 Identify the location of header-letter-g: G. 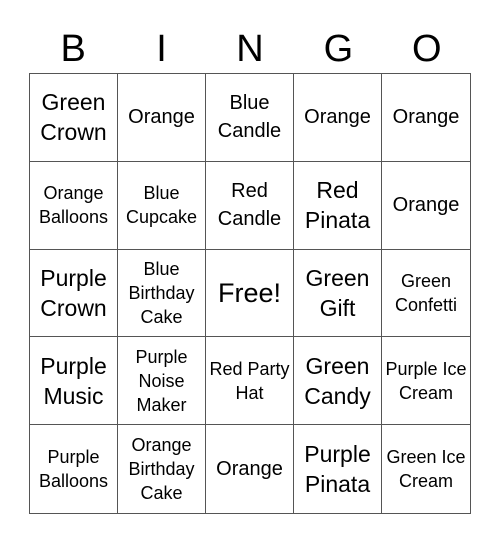
(338, 49).